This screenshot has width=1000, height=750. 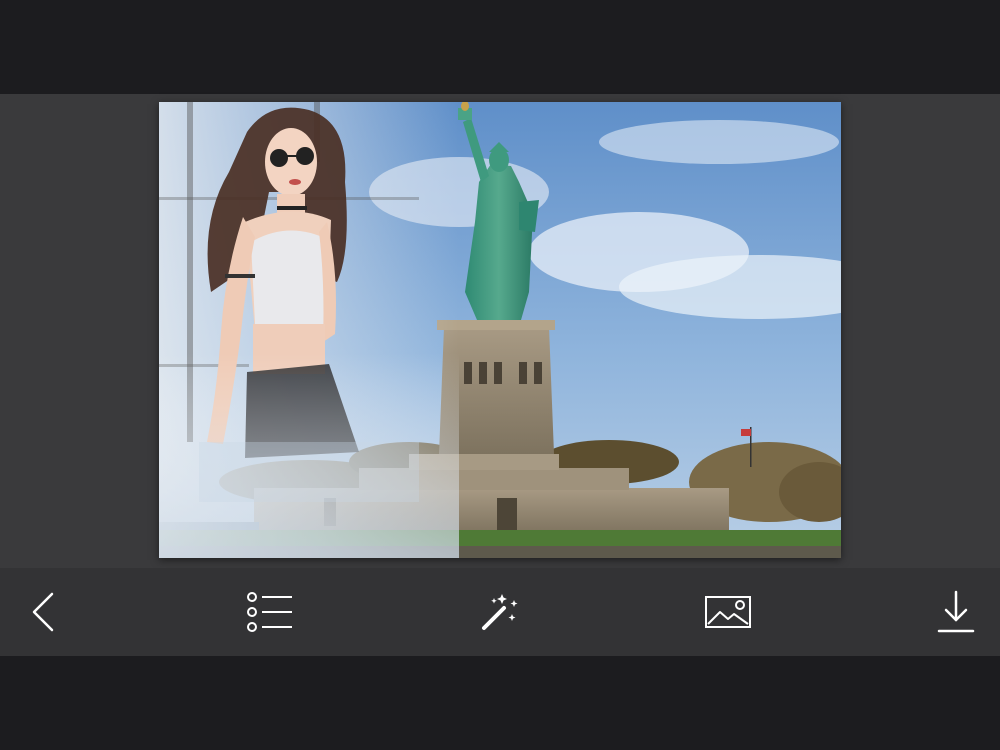 I want to click on image-icon, so click(x=728, y=612).